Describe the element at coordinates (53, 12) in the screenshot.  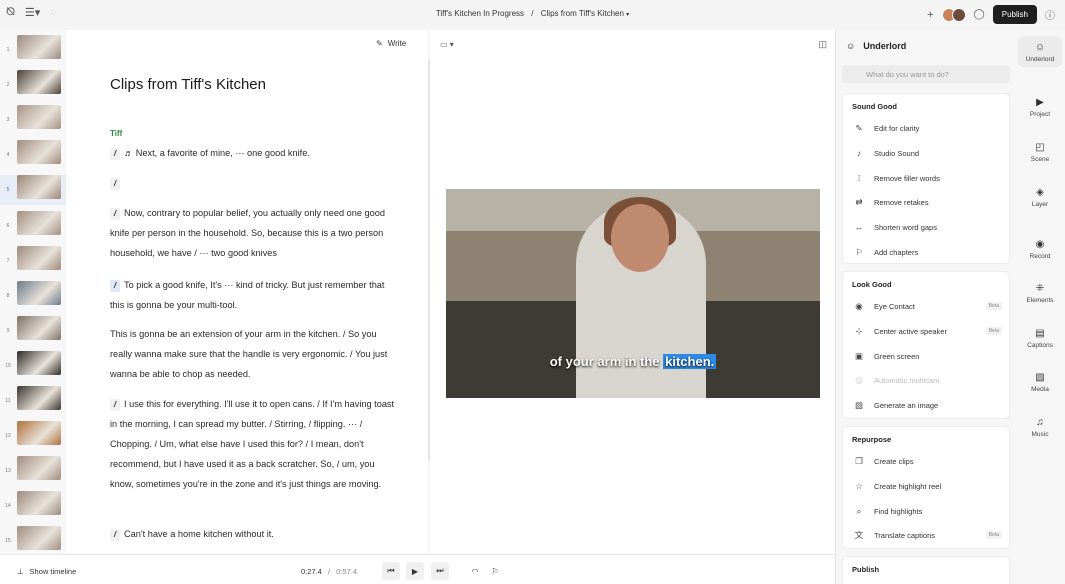
I see `status-check-icon: ◌` at that location.